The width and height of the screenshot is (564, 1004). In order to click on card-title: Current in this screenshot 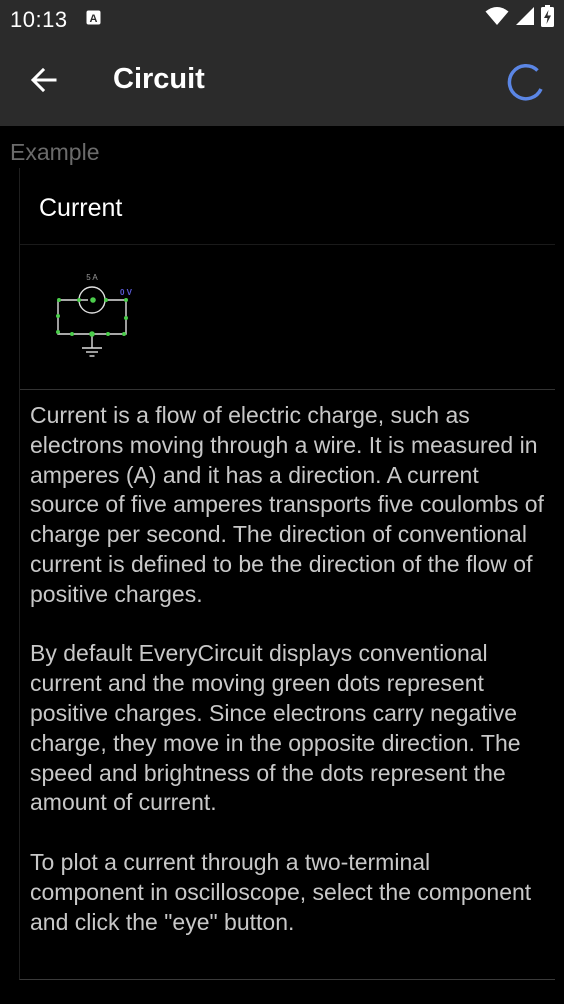, I will do `click(81, 208)`.